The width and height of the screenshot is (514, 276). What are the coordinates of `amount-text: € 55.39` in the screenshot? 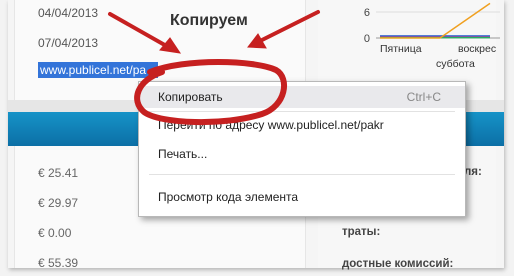 It's located at (58, 263).